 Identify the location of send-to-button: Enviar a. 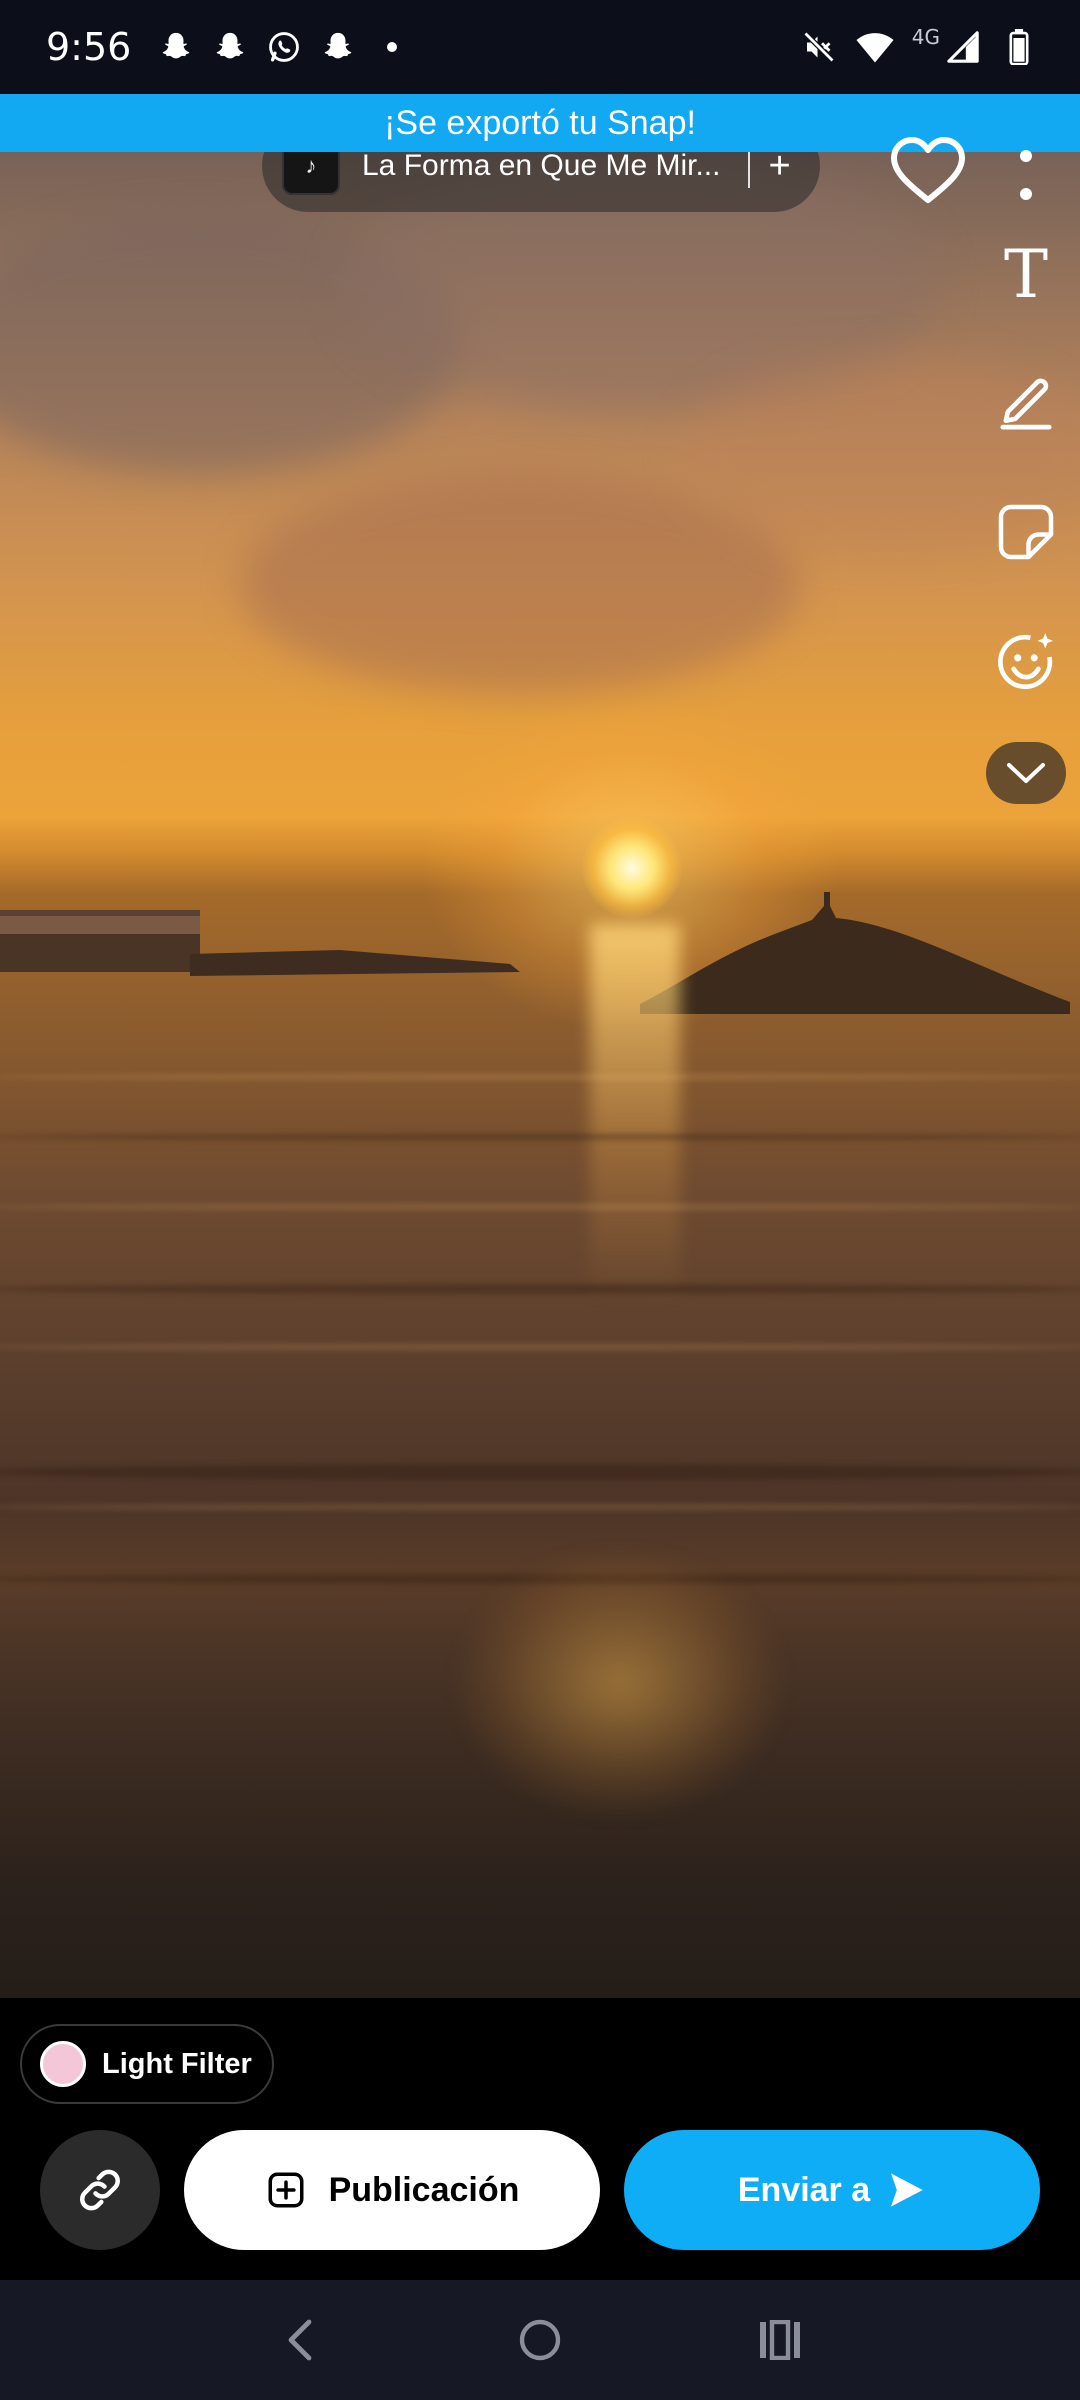
(832, 2190).